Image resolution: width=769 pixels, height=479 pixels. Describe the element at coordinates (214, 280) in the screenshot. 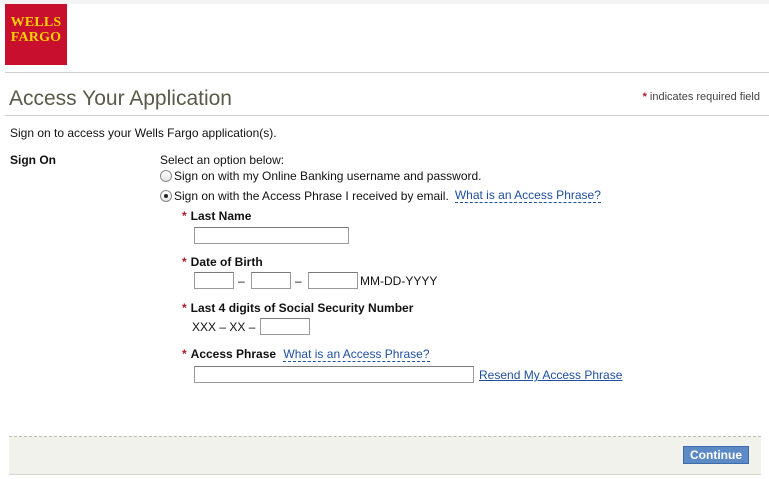

I see `dob-month-input` at that location.